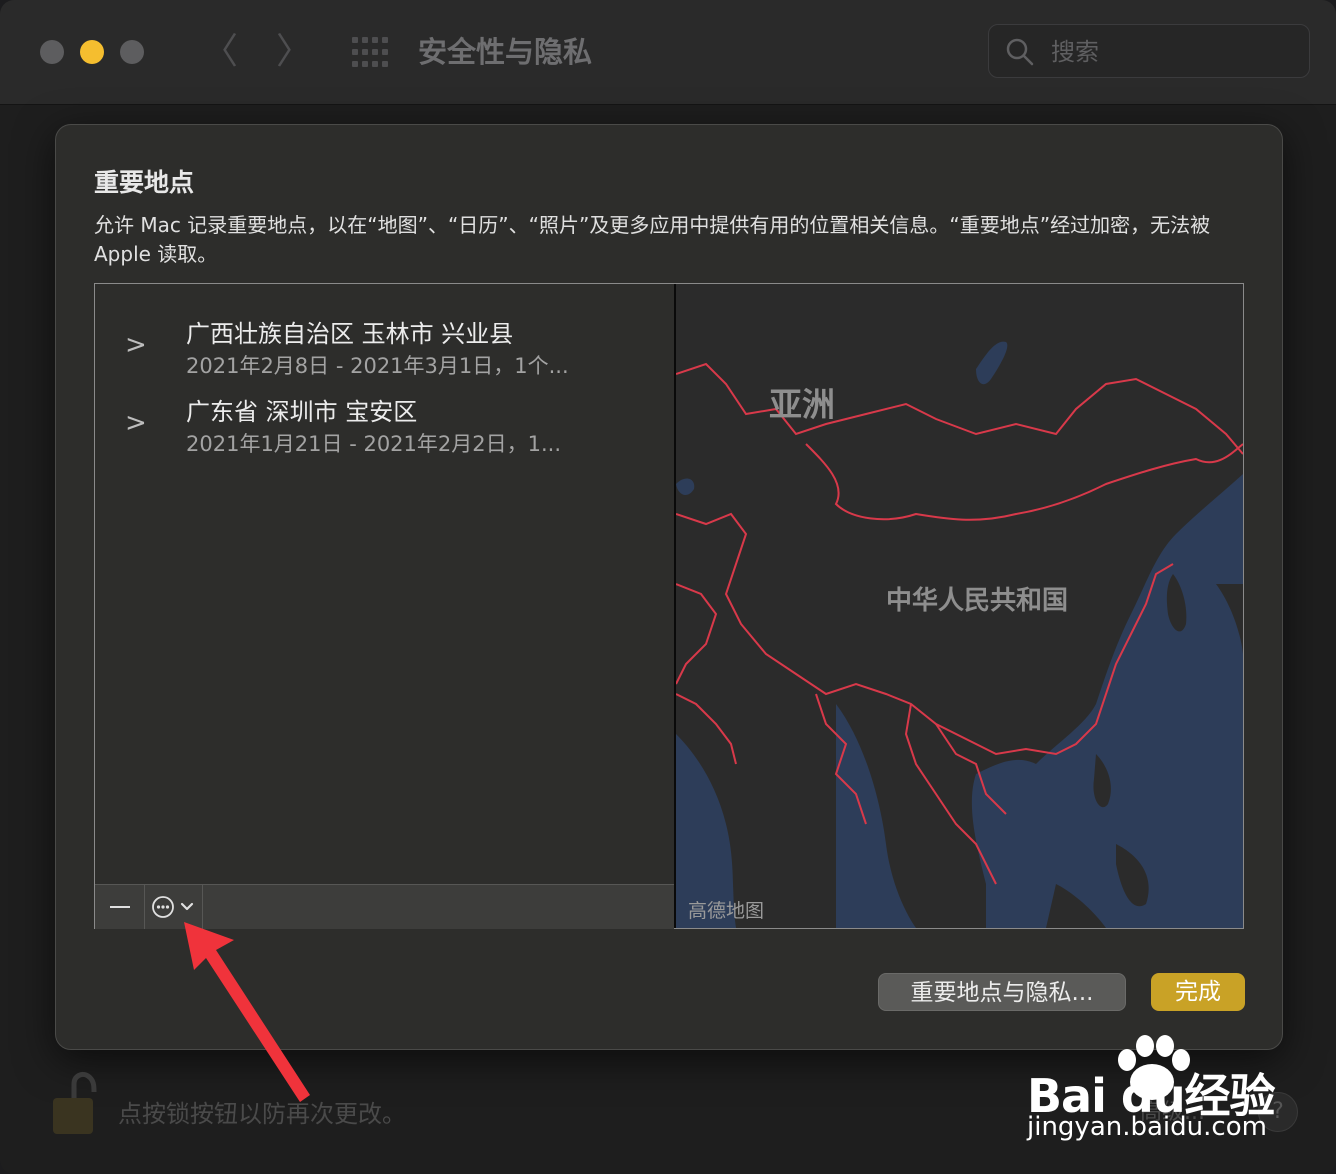 Image resolution: width=1336 pixels, height=1174 pixels. Describe the element at coordinates (668, 52) in the screenshot. I see `title-bar: 〈 〉 安全性与隐私` at that location.